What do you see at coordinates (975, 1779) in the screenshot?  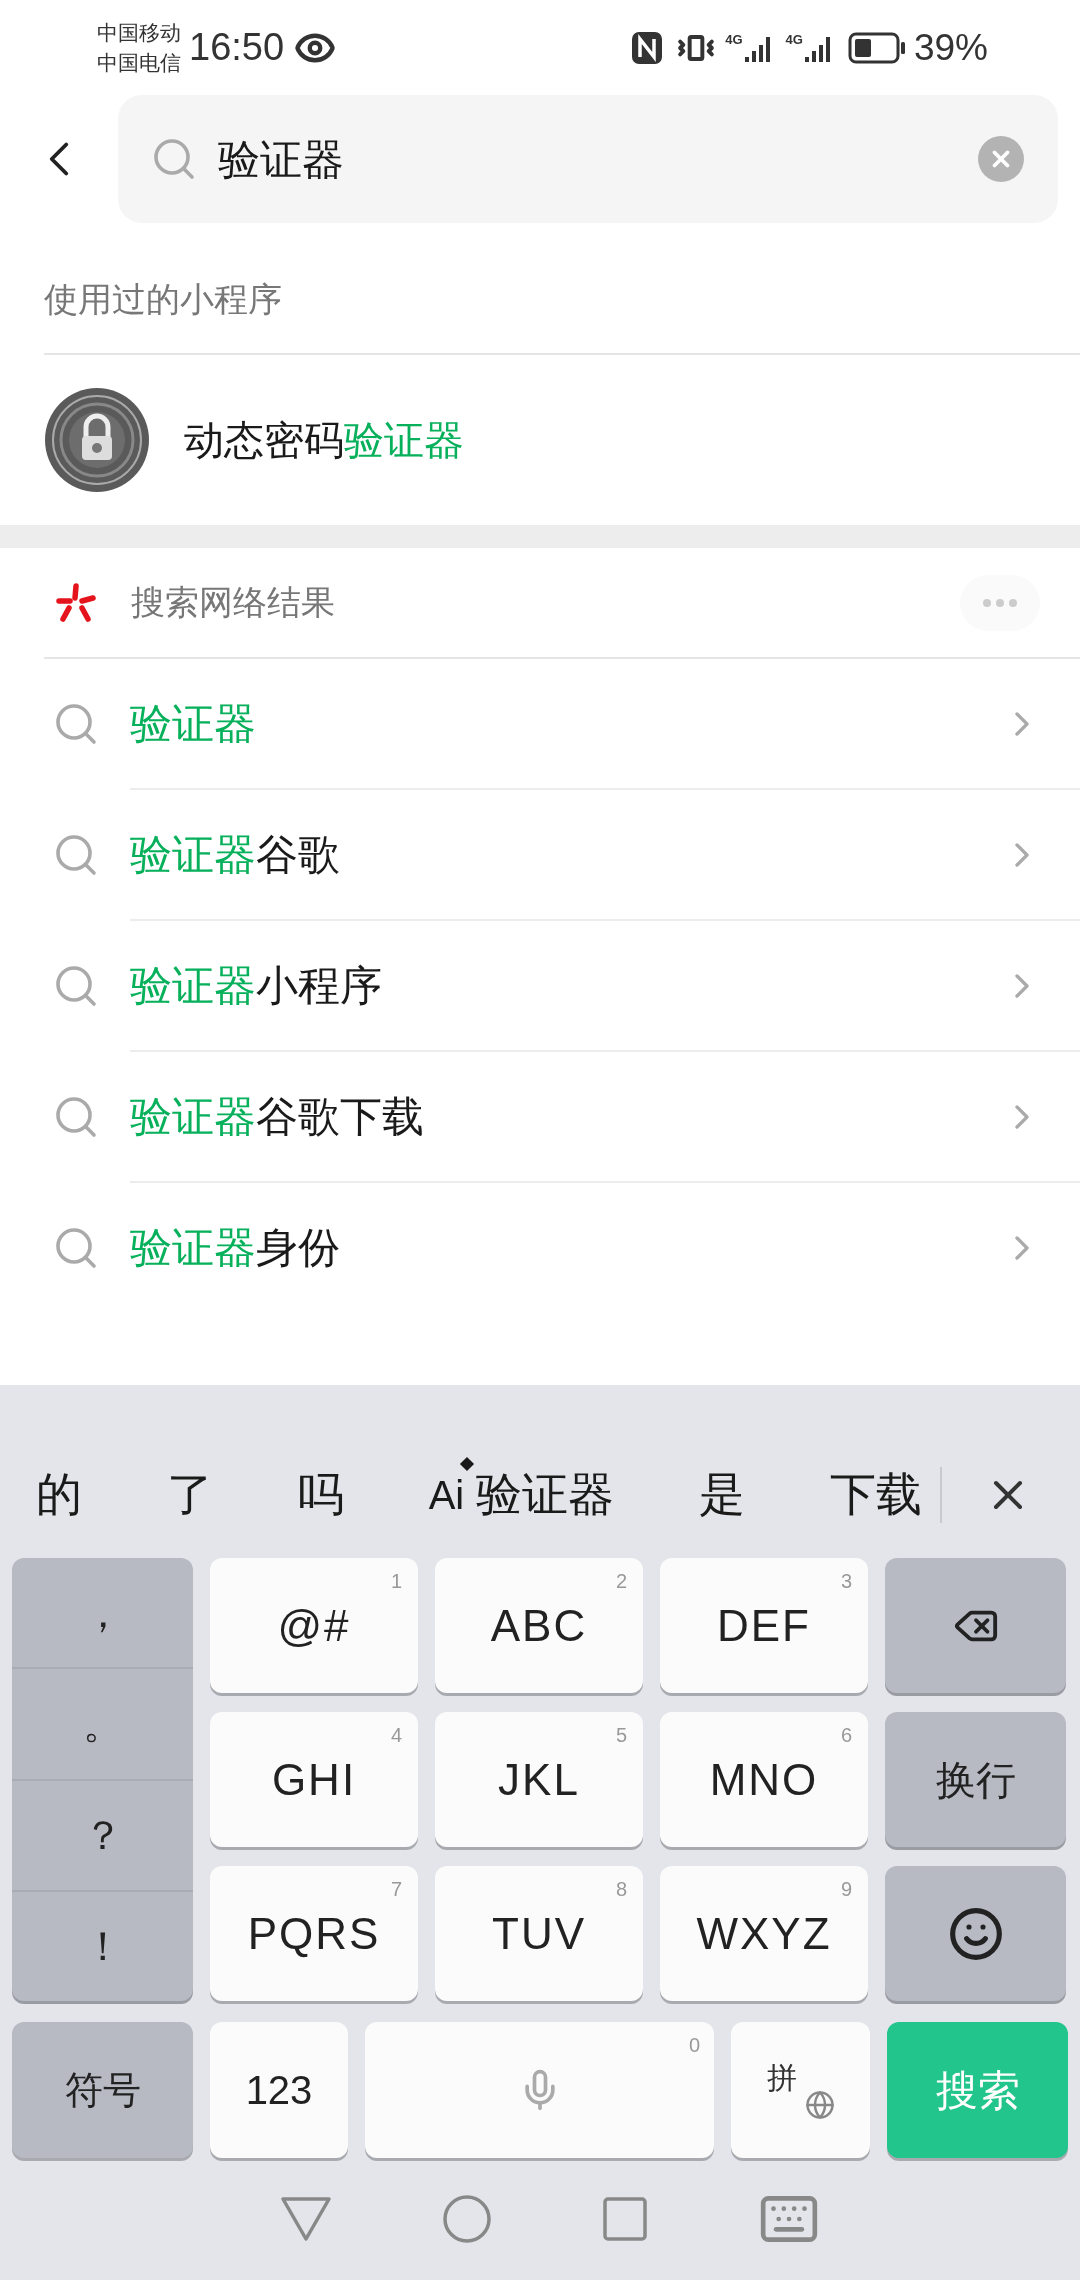 I see `key: 换行` at bounding box center [975, 1779].